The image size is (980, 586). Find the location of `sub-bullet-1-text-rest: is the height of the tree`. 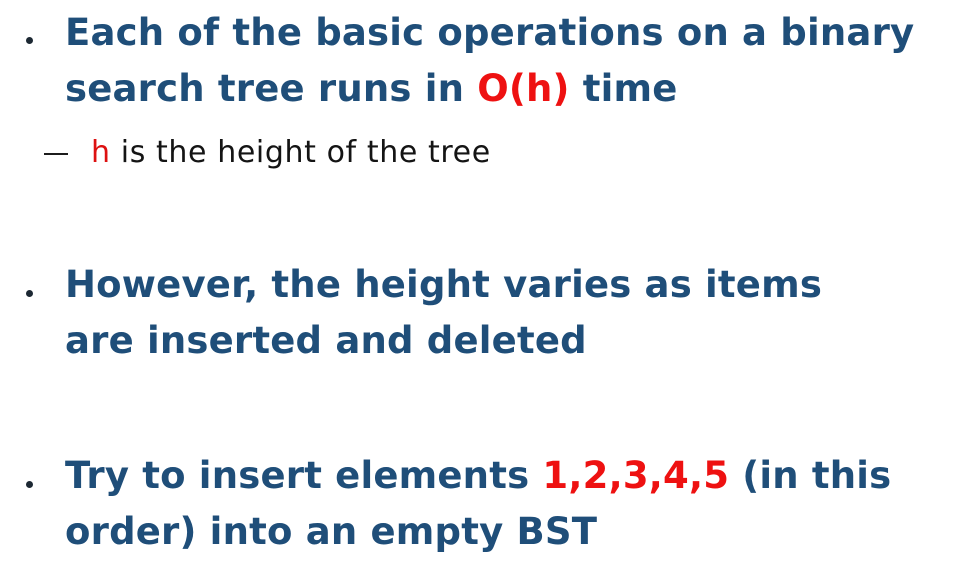

sub-bullet-1-text-rest: is the height of the tree is located at coordinates (300, 152).